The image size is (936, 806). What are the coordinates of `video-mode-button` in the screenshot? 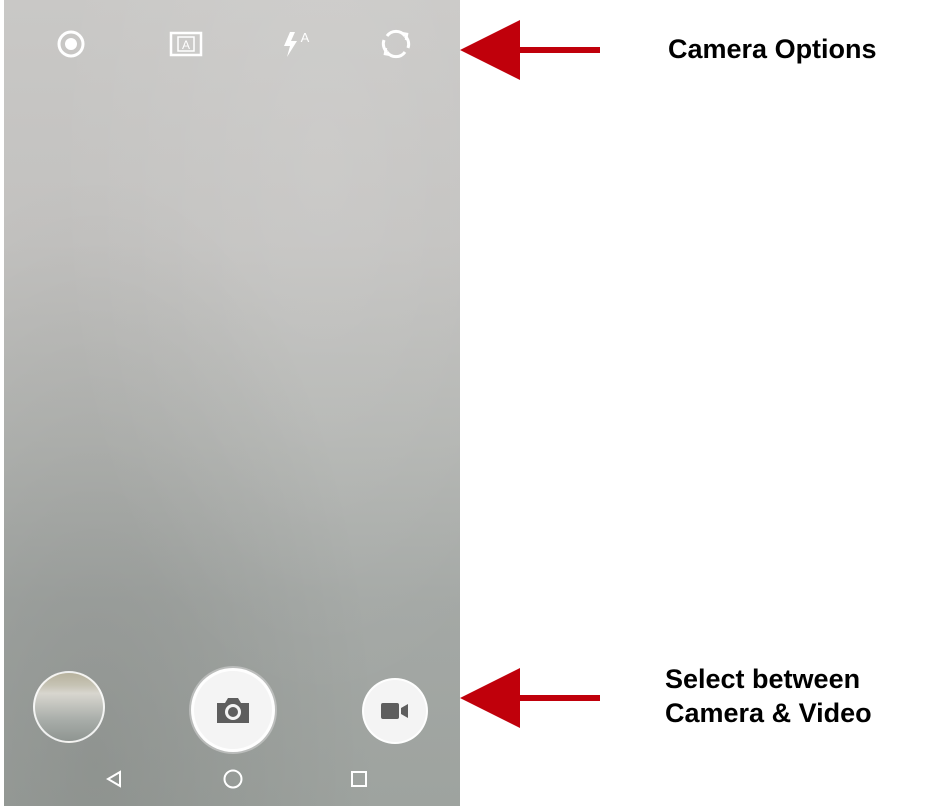 It's located at (395, 711).